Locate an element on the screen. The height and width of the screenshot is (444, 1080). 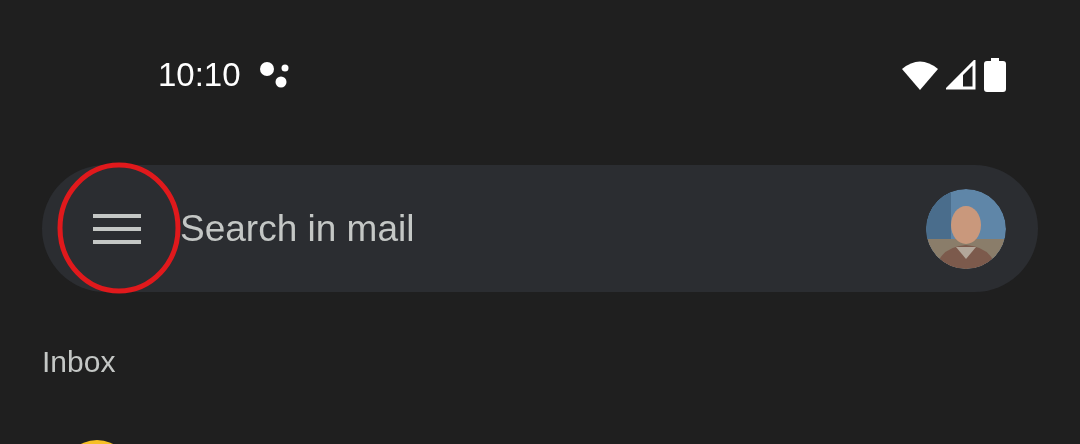
battery-icon is located at coordinates (995, 75).